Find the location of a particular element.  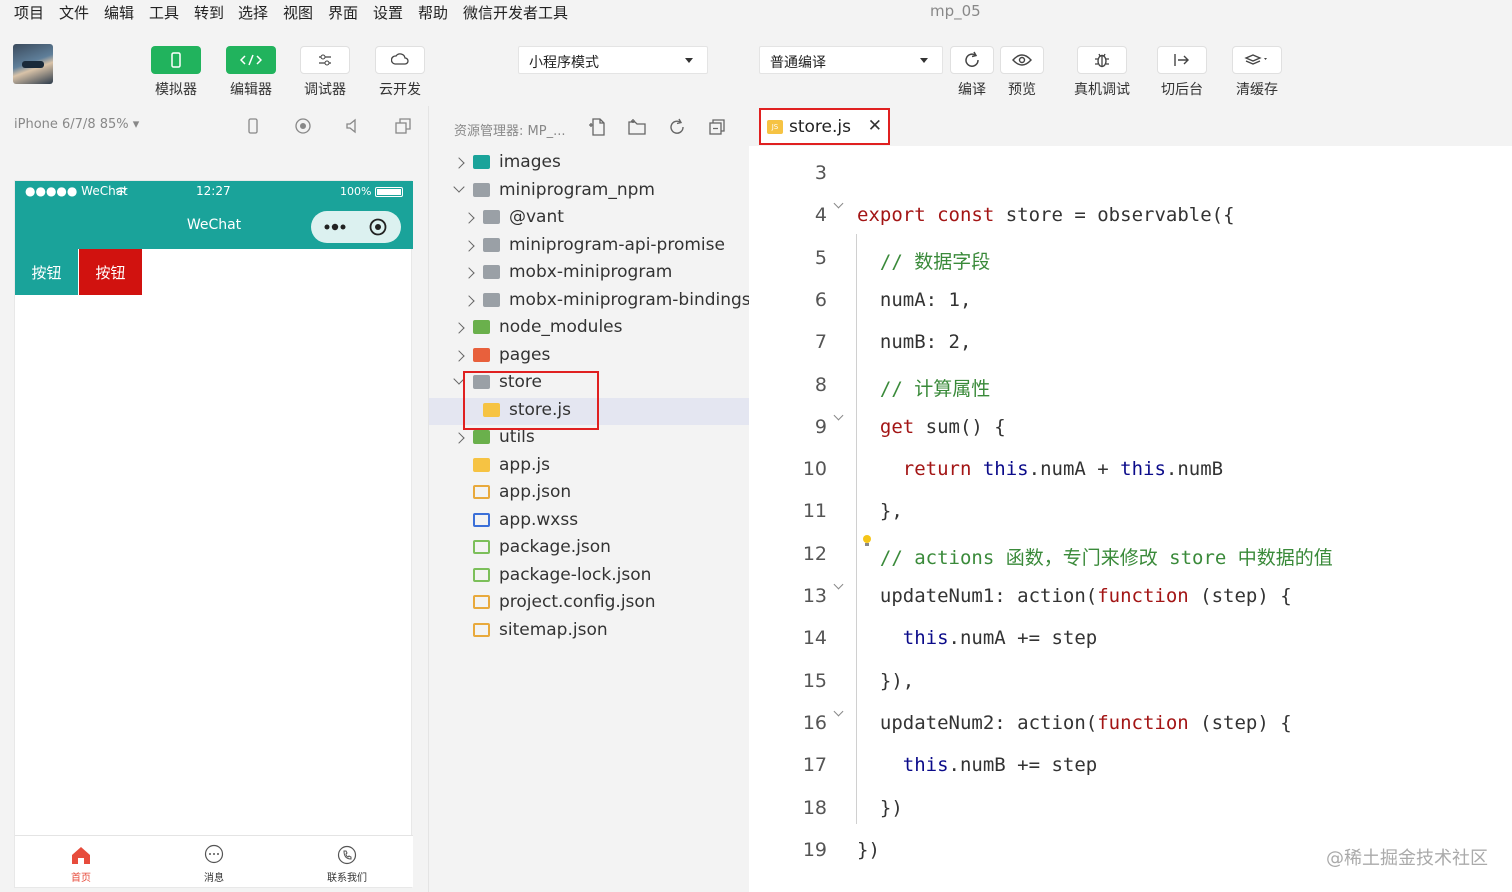

refresh-icon is located at coordinates (677, 127).